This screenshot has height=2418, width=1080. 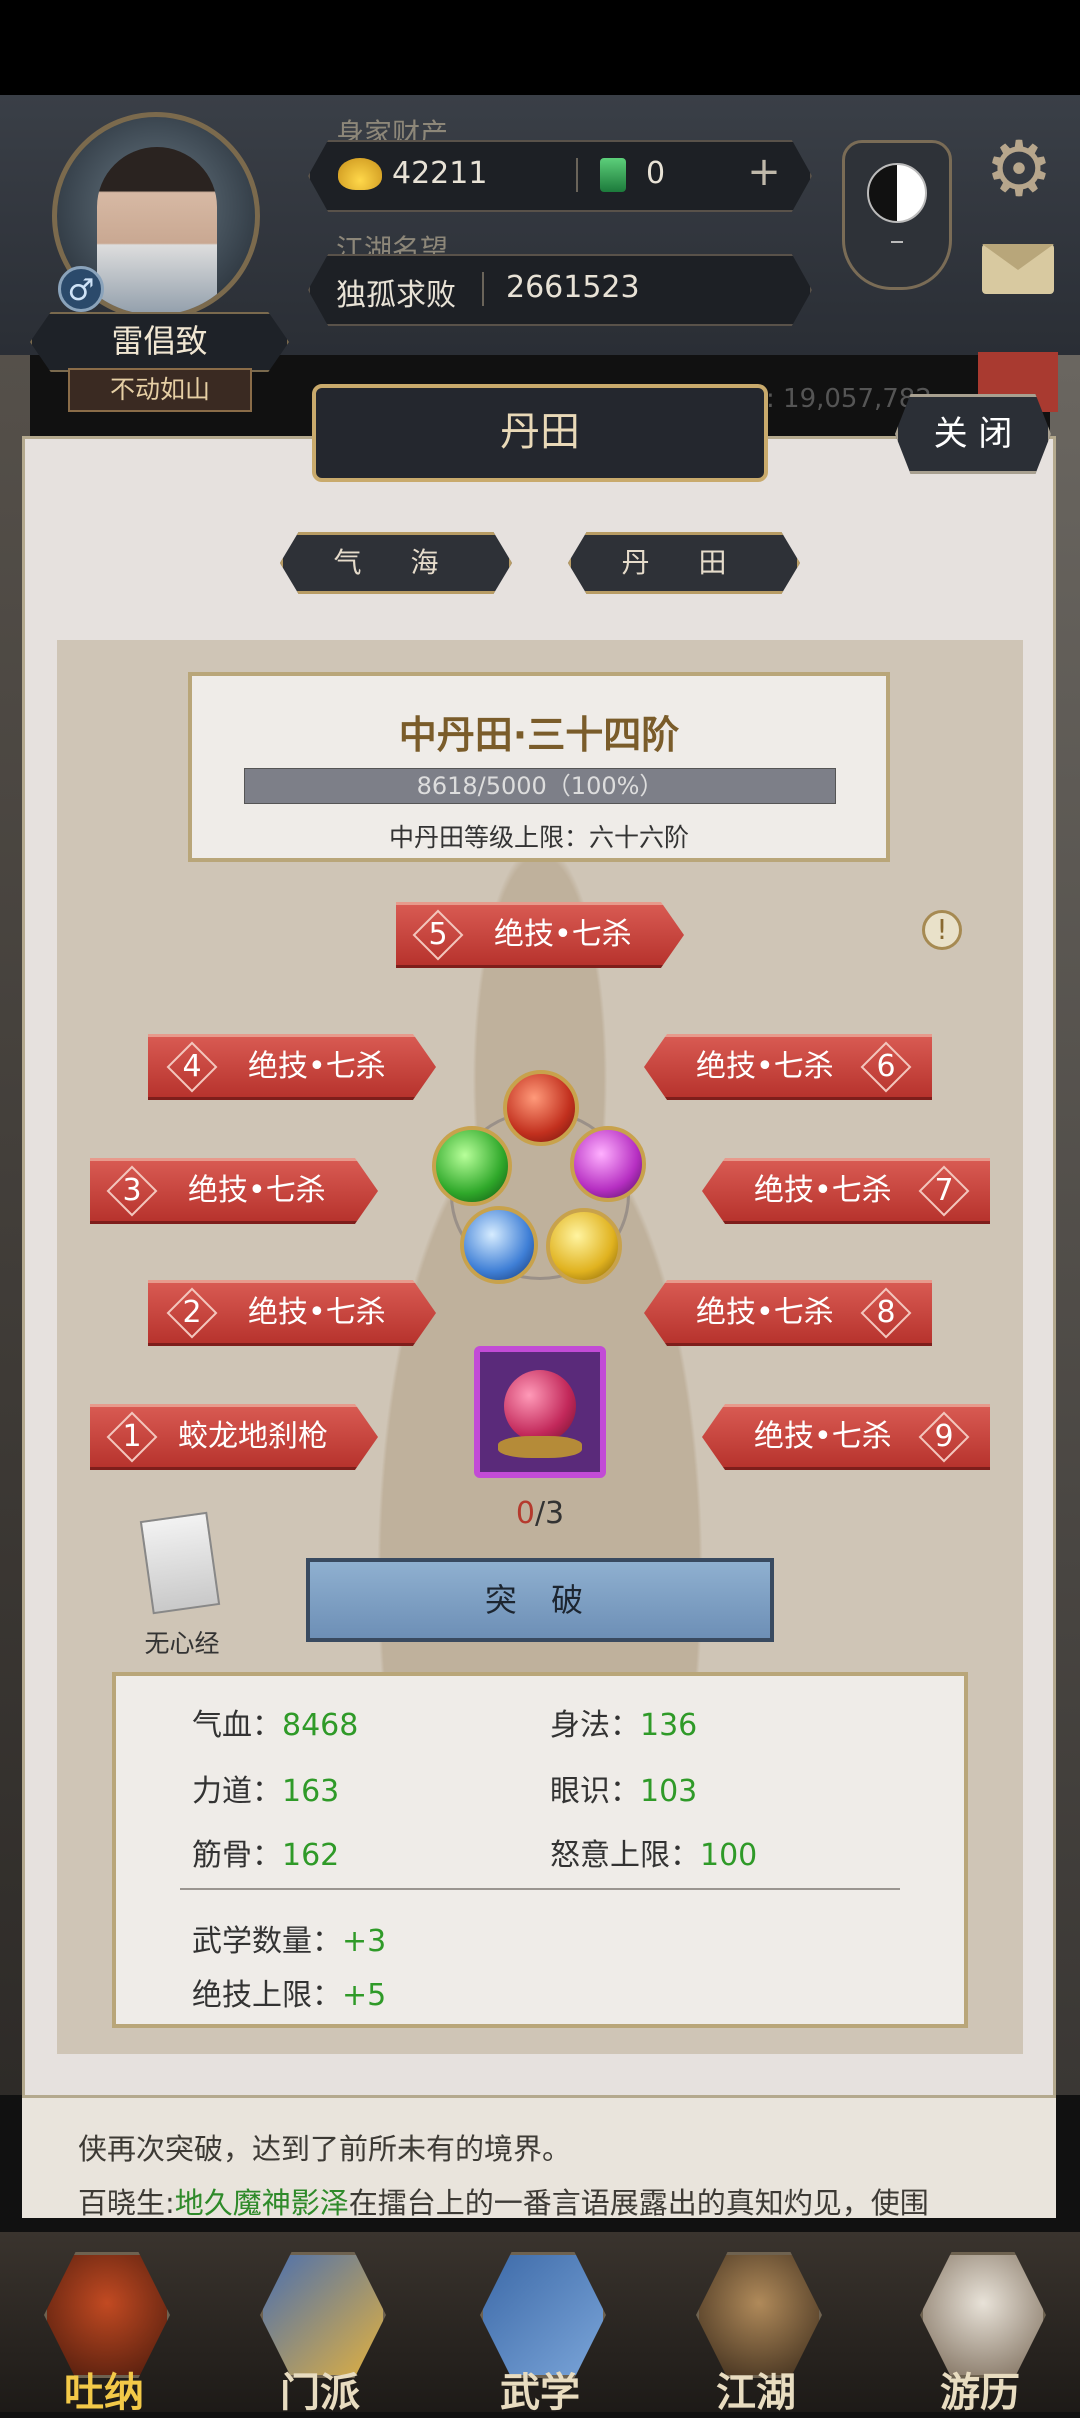 What do you see at coordinates (756, 2334) in the screenshot?
I see `nav-jianghu: 江湖` at bounding box center [756, 2334].